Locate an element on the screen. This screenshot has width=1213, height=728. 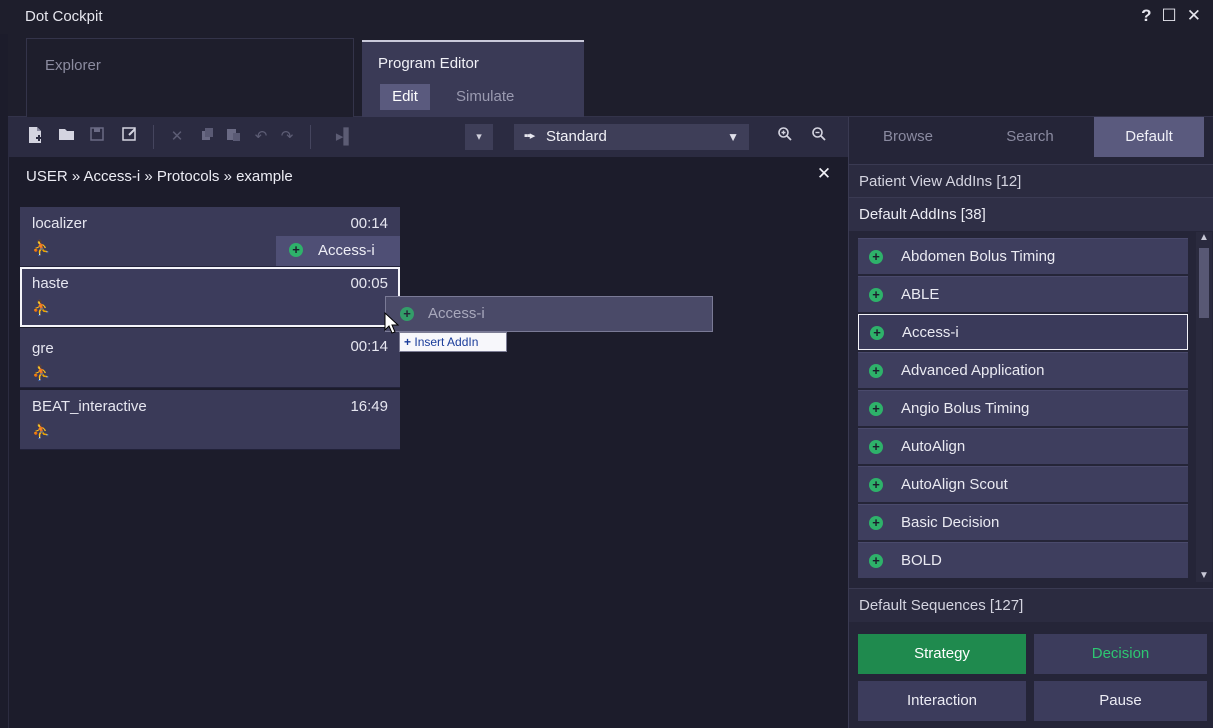
breadcrumb: USER » Access-i » Protocols » example is located at coordinates (159, 176).